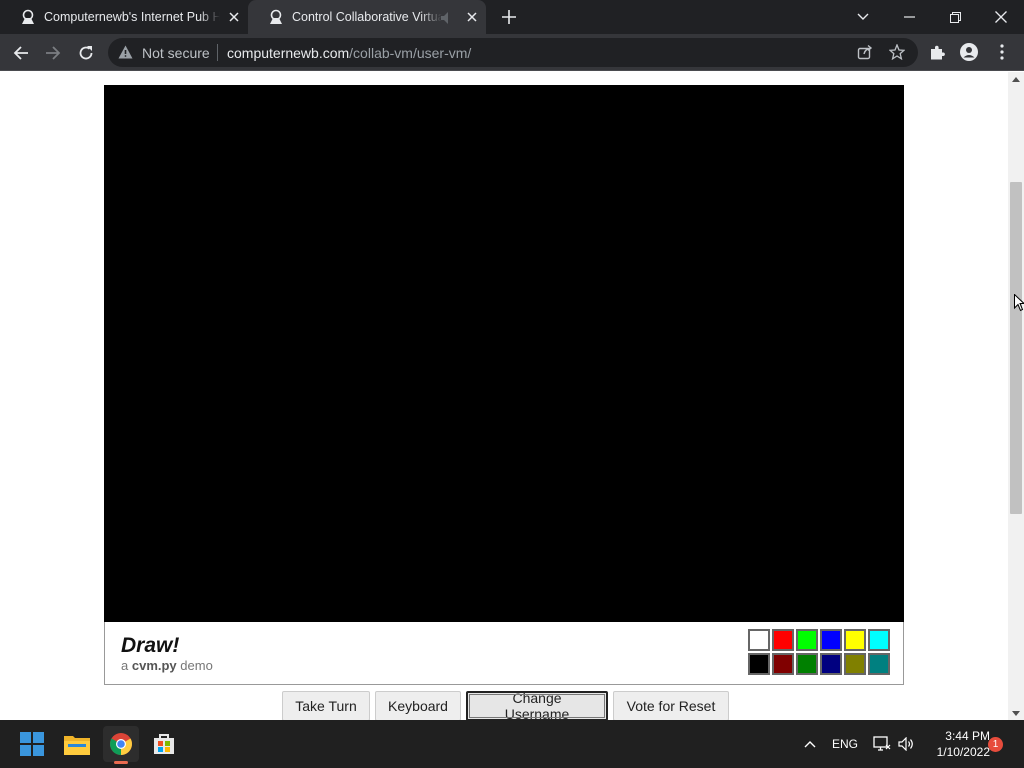  What do you see at coordinates (1002, 52) in the screenshot?
I see `menu-kebab-icon` at bounding box center [1002, 52].